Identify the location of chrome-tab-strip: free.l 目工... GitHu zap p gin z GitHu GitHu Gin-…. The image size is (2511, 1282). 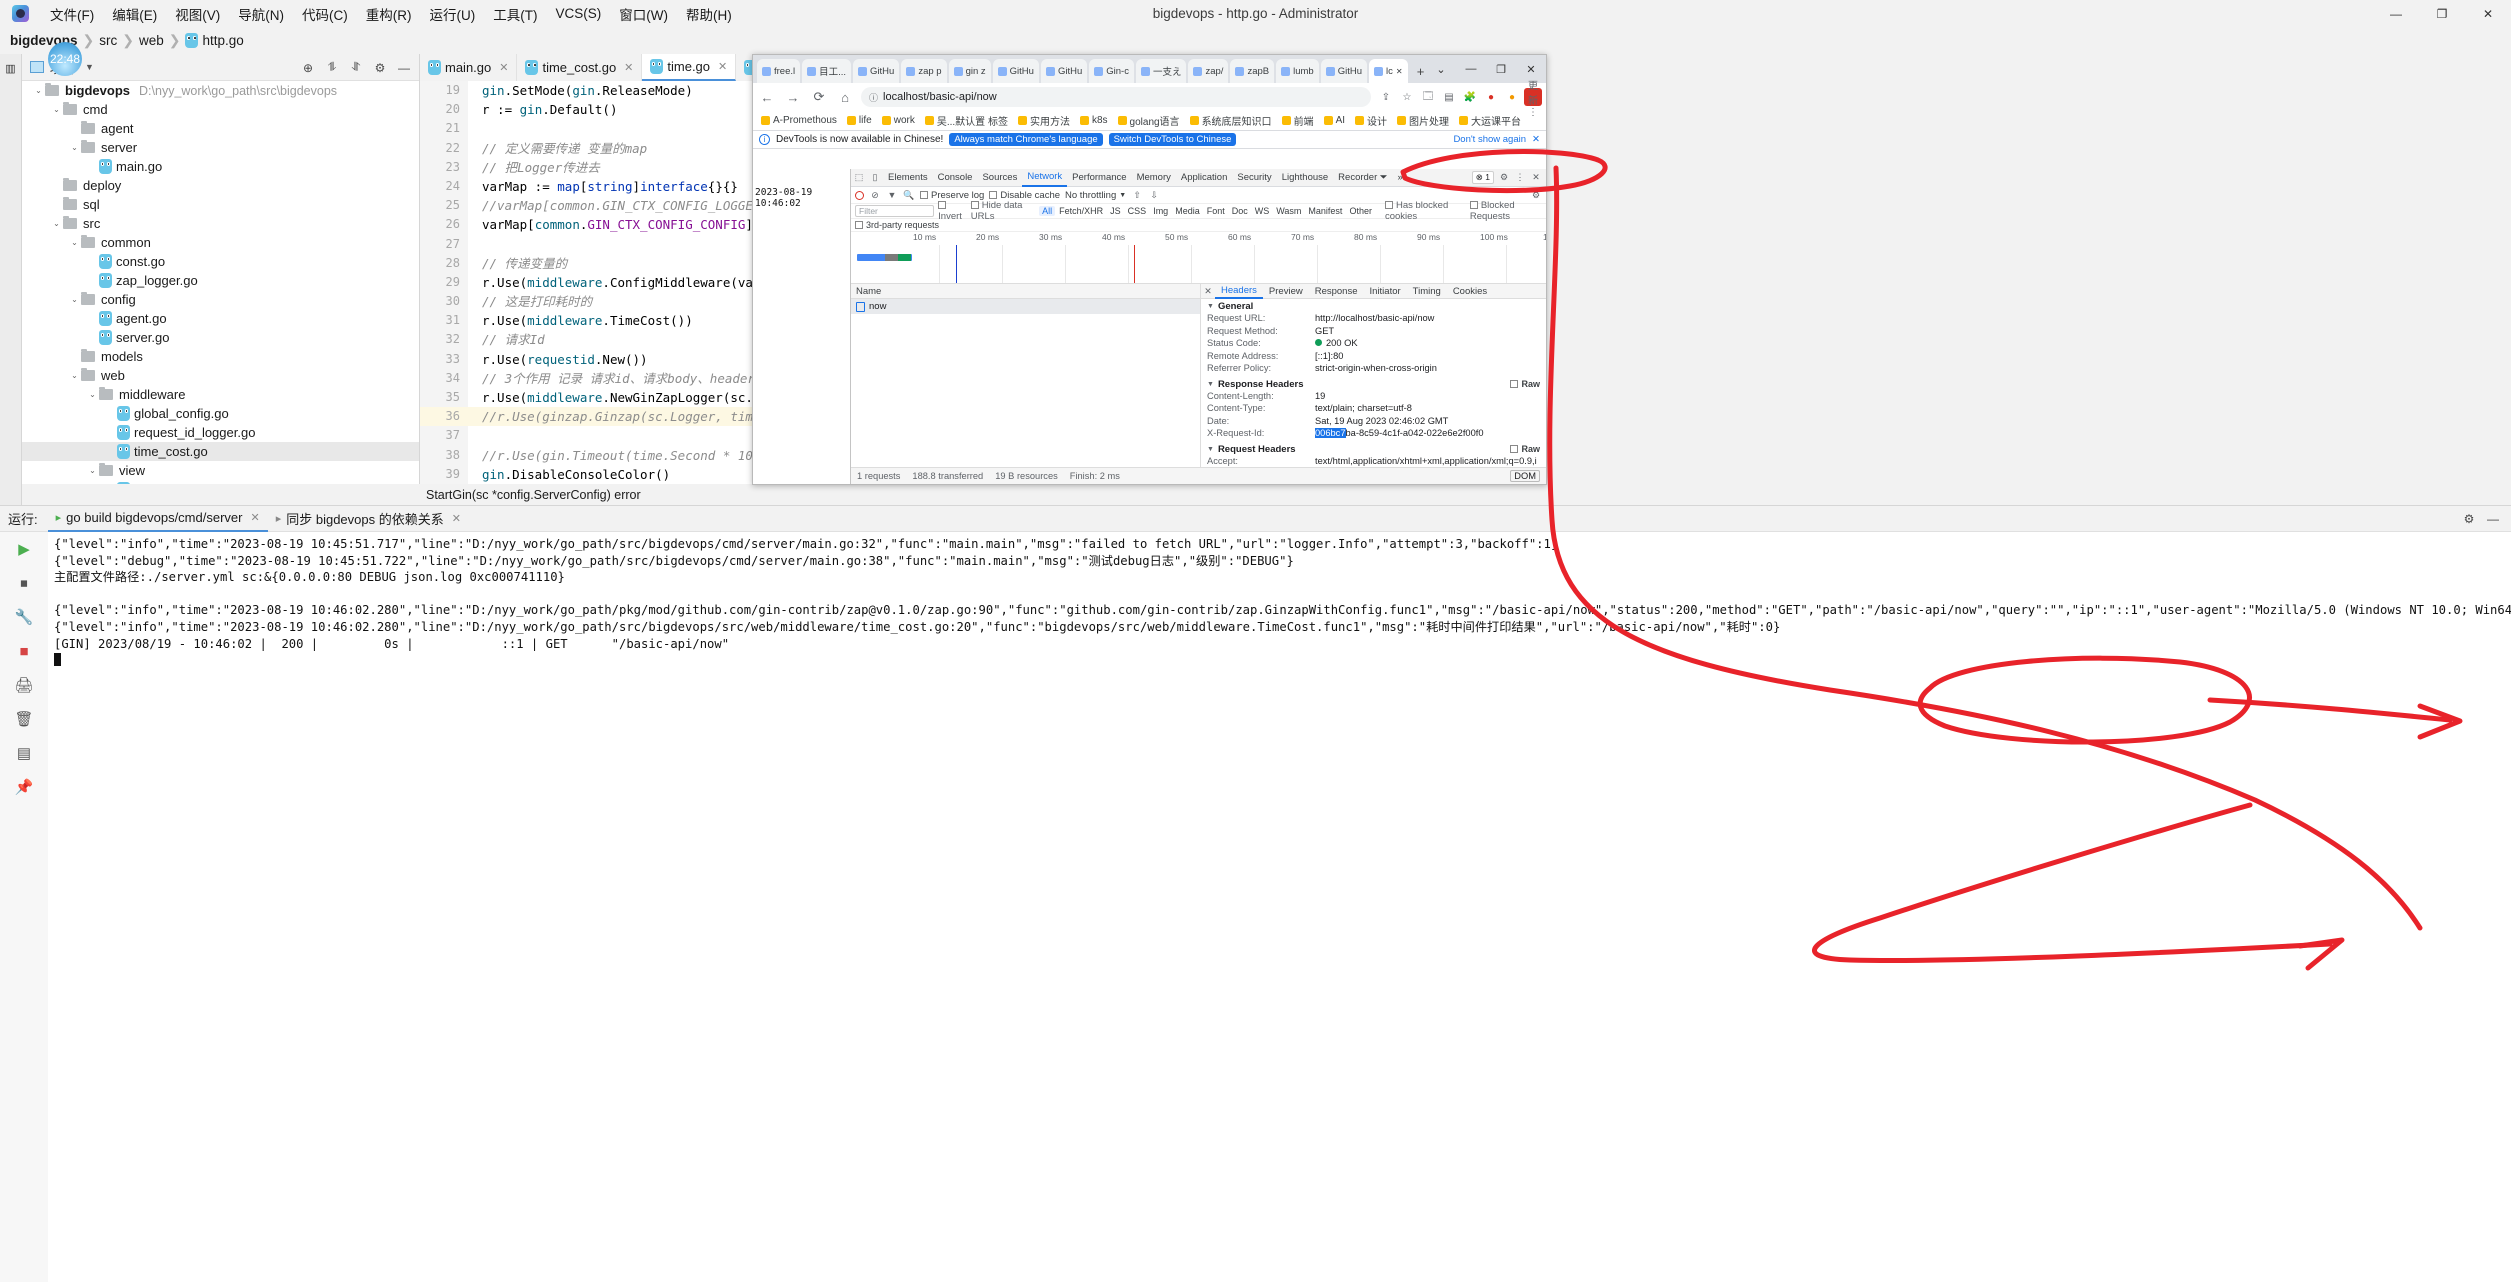
(1149, 69).